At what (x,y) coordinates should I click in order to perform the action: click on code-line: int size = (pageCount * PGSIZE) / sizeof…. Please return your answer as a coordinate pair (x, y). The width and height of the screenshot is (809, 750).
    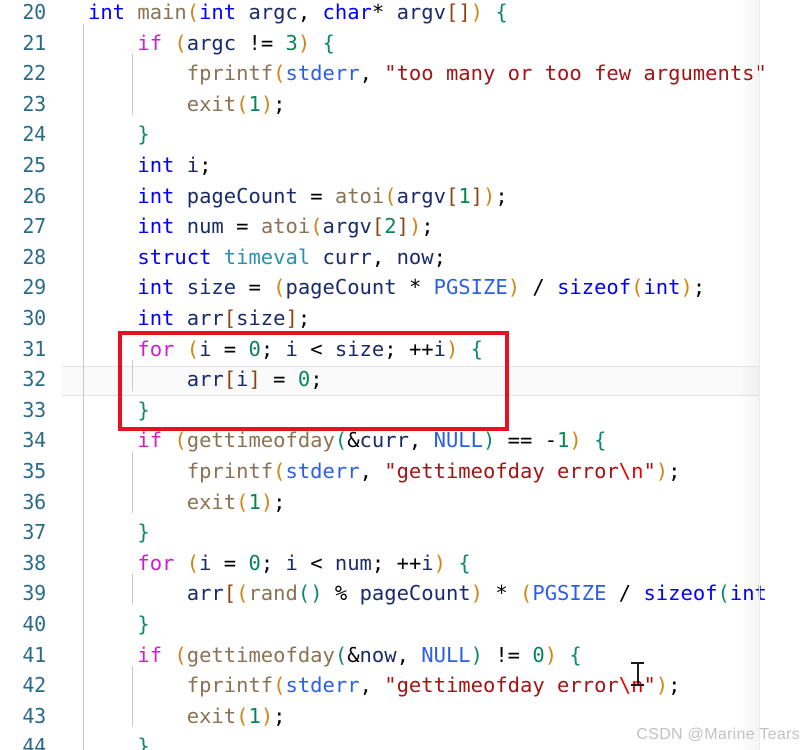
    Looking at the image, I should click on (396, 287).